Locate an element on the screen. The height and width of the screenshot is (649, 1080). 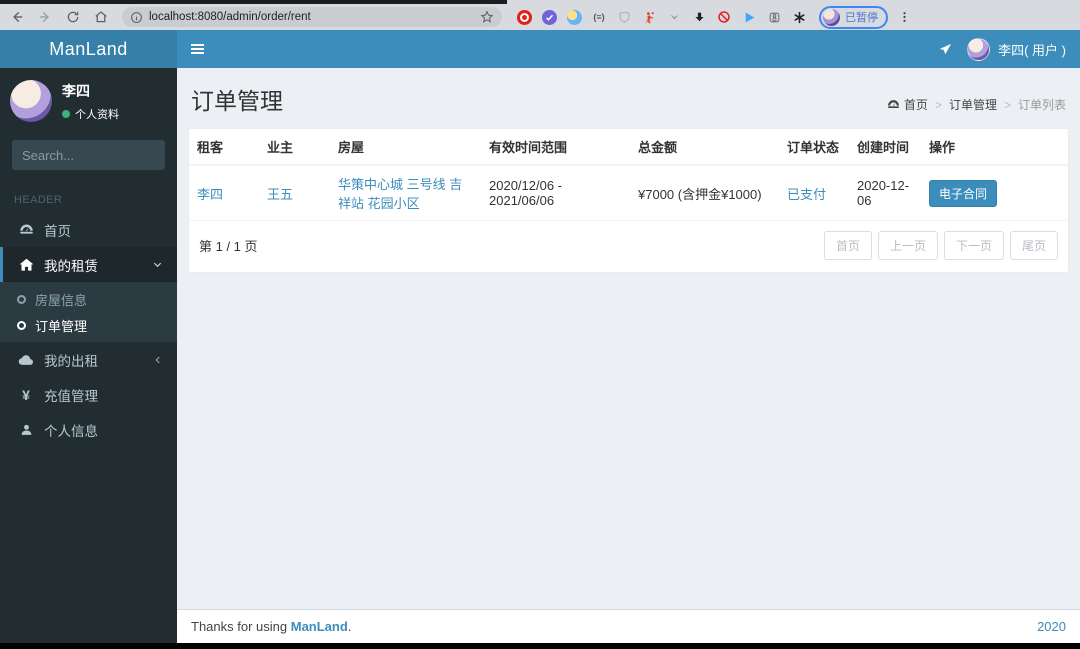
address-bar: localhost:8080/admin/order/rent is located at coordinates (312, 17).